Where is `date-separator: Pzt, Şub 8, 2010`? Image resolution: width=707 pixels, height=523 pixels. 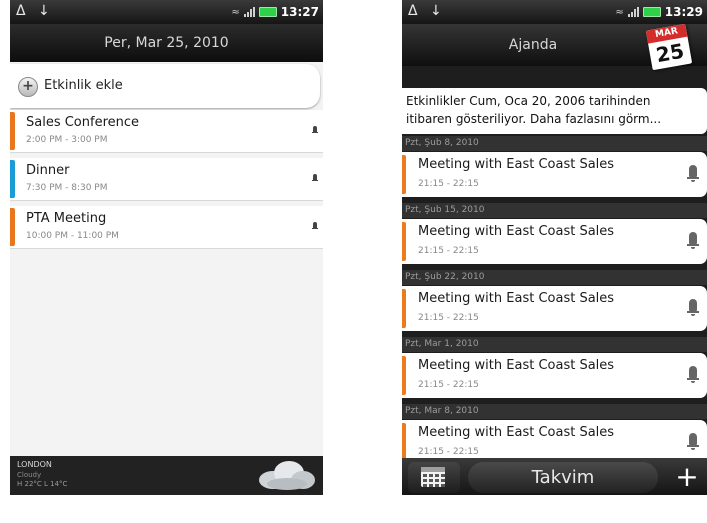 date-separator: Pzt, Şub 8, 2010 is located at coordinates (554, 143).